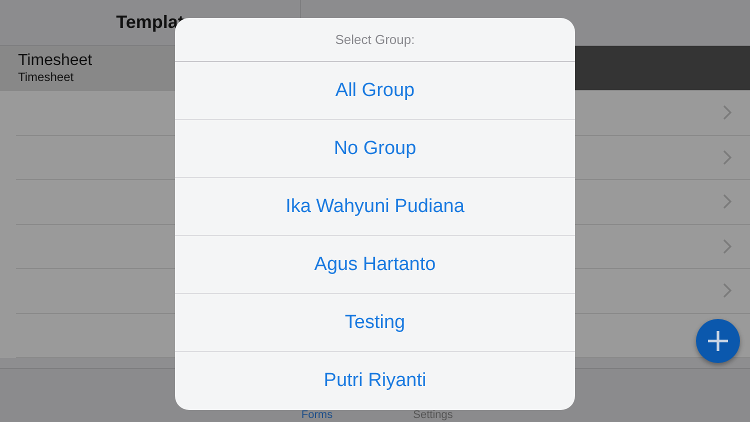 The height and width of the screenshot is (422, 750). What do you see at coordinates (433, 415) in the screenshot?
I see `tab-bar-item: Settings` at bounding box center [433, 415].